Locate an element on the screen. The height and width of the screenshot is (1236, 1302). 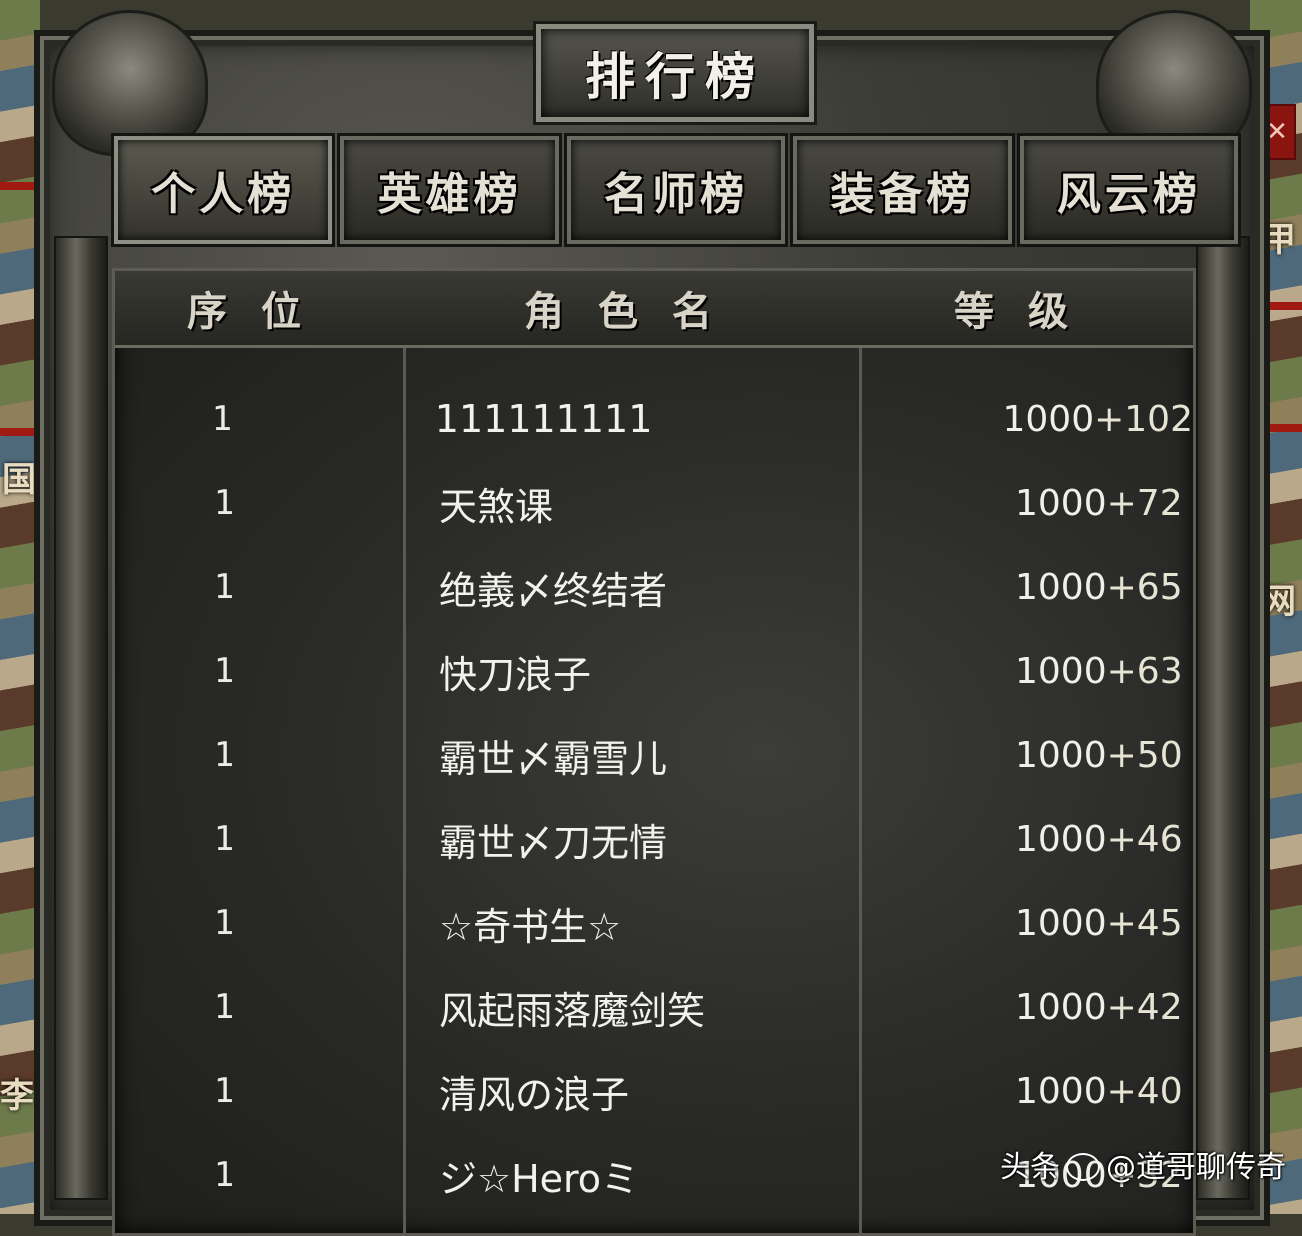
name-cell: 天煞课 is located at coordinates (496, 506).